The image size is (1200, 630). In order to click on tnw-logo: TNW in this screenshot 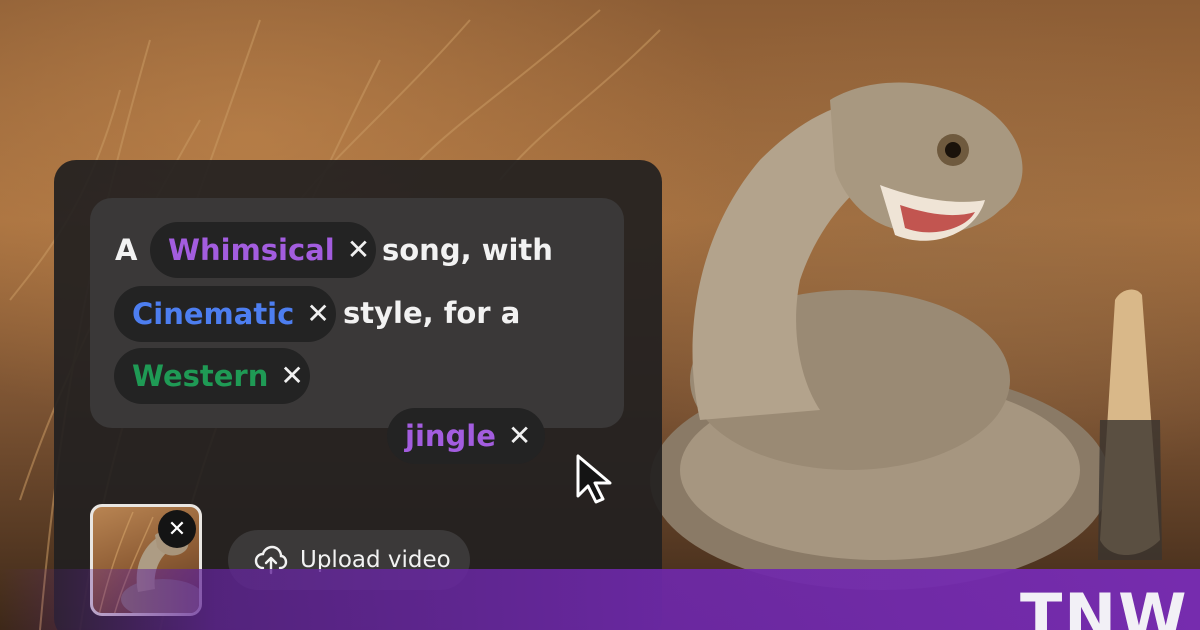, I will do `click(1104, 608)`.